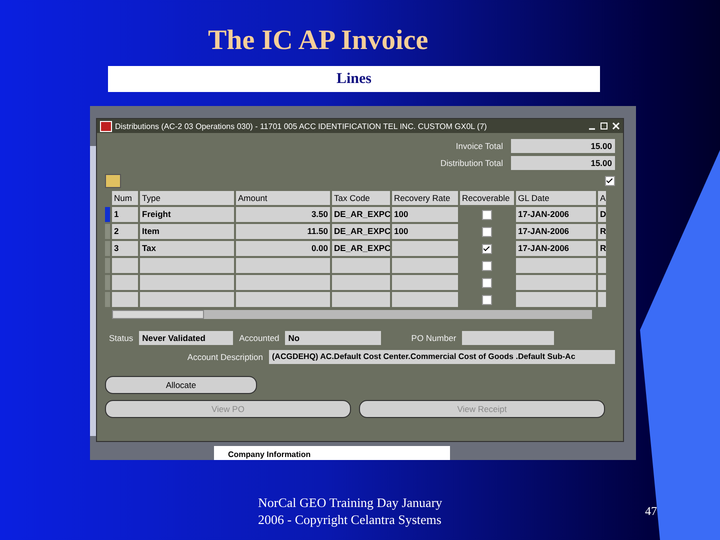 The height and width of the screenshot is (540, 720). What do you see at coordinates (433, 338) in the screenshot?
I see `field-label: PO Number` at bounding box center [433, 338].